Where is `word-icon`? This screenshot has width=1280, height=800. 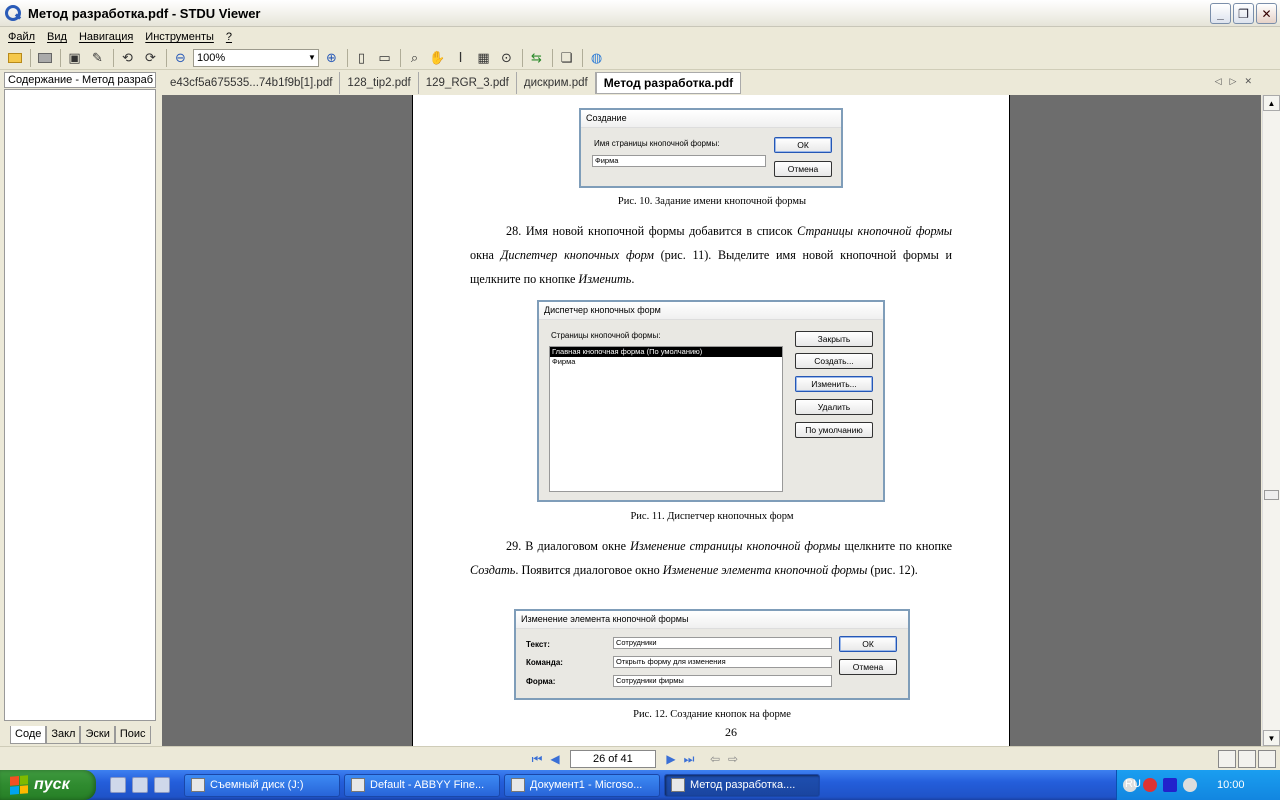 word-icon is located at coordinates (518, 785).